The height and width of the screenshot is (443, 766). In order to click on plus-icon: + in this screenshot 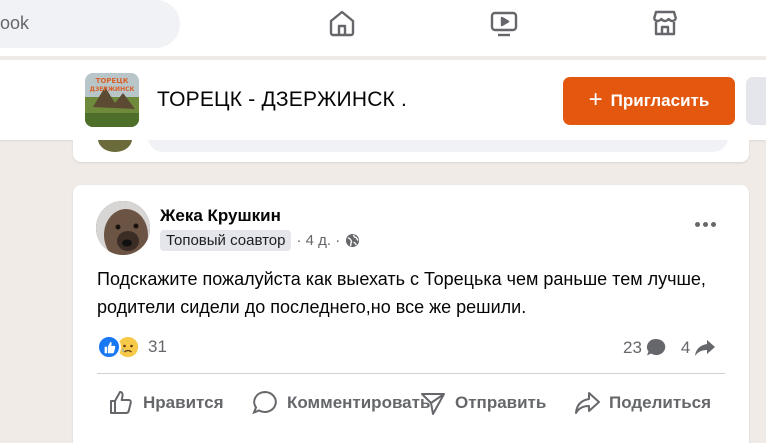, I will do `click(595, 99)`.